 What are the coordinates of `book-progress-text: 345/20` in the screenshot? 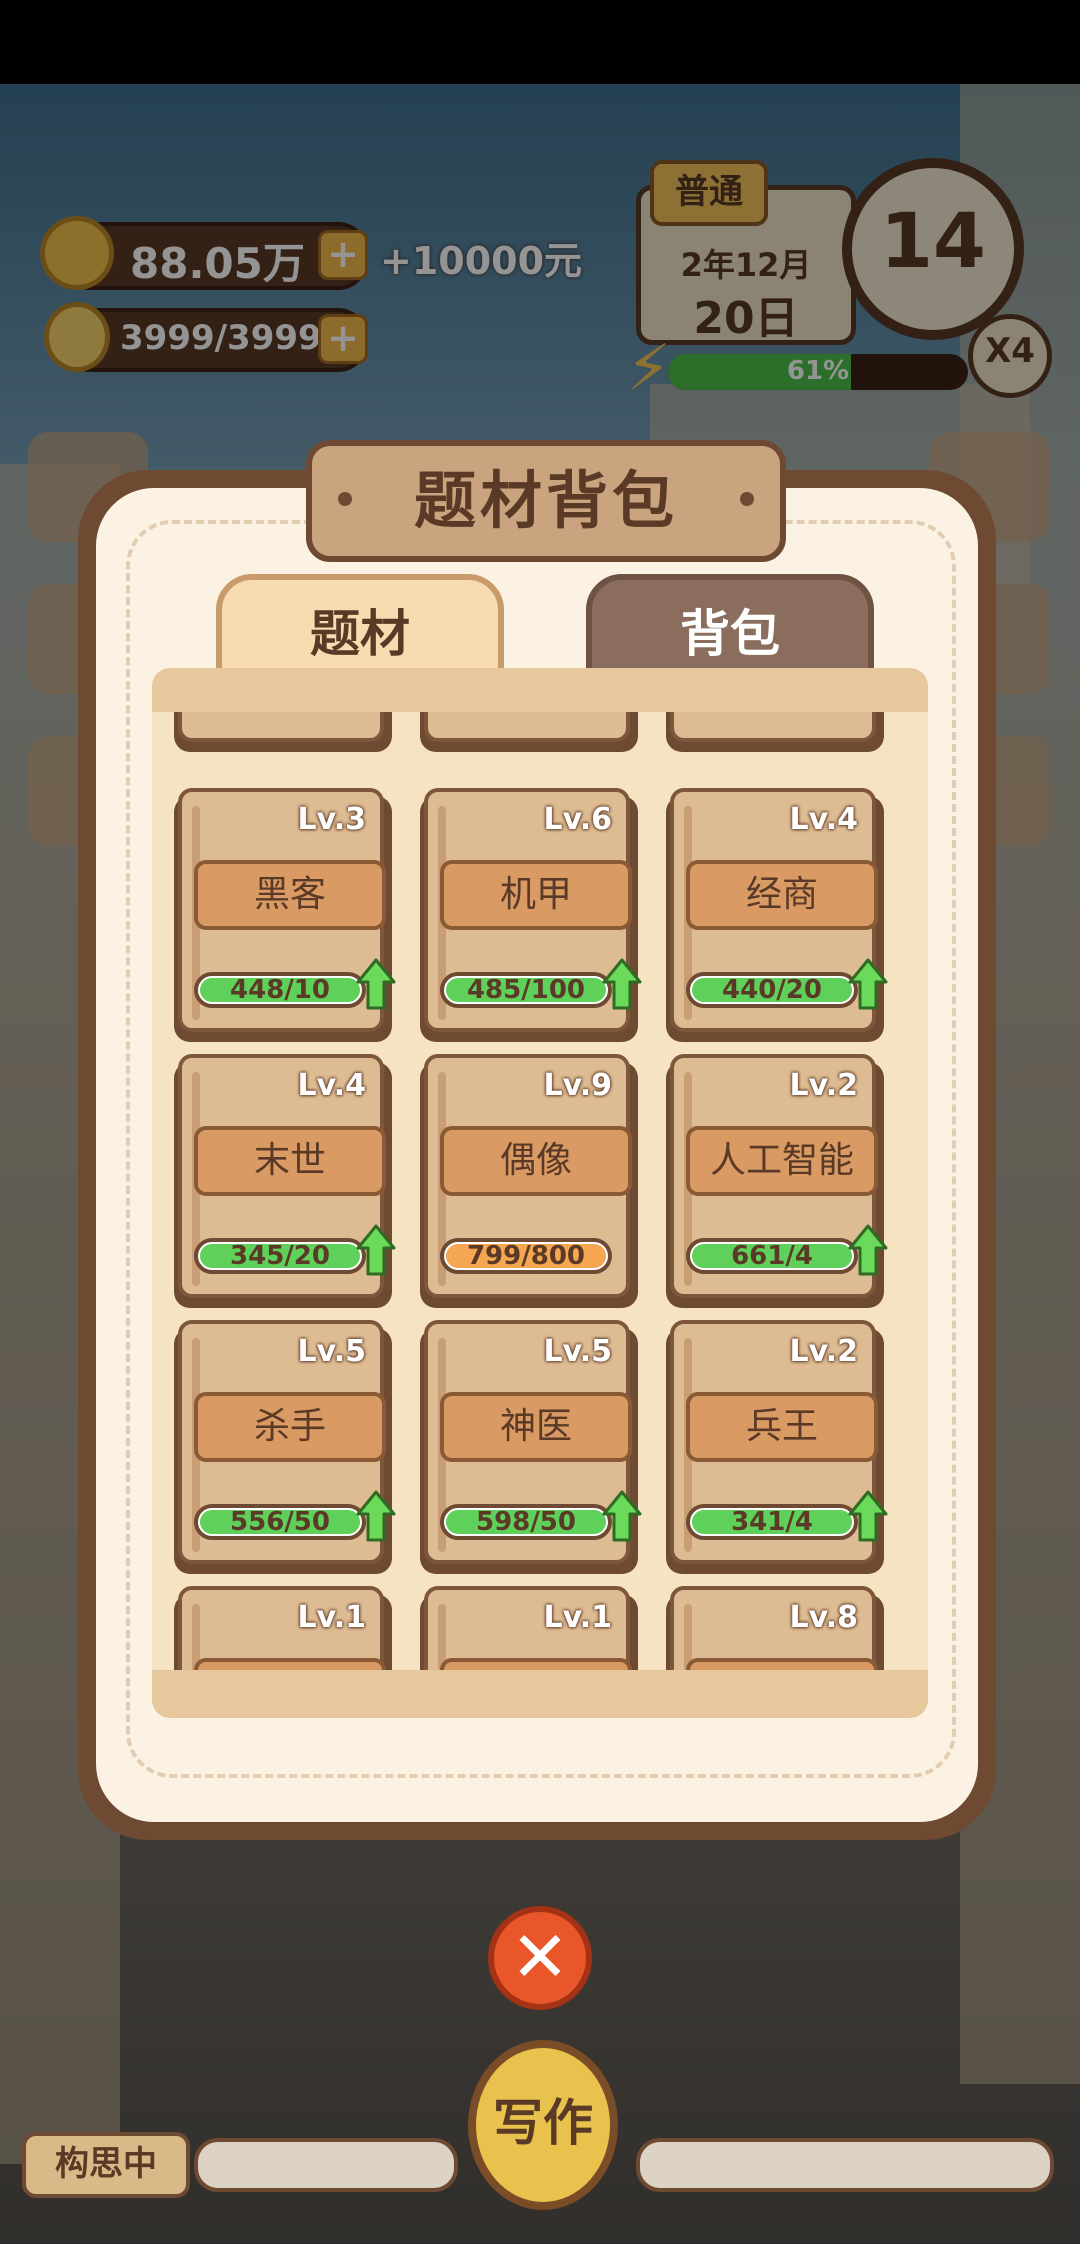 It's located at (280, 1256).